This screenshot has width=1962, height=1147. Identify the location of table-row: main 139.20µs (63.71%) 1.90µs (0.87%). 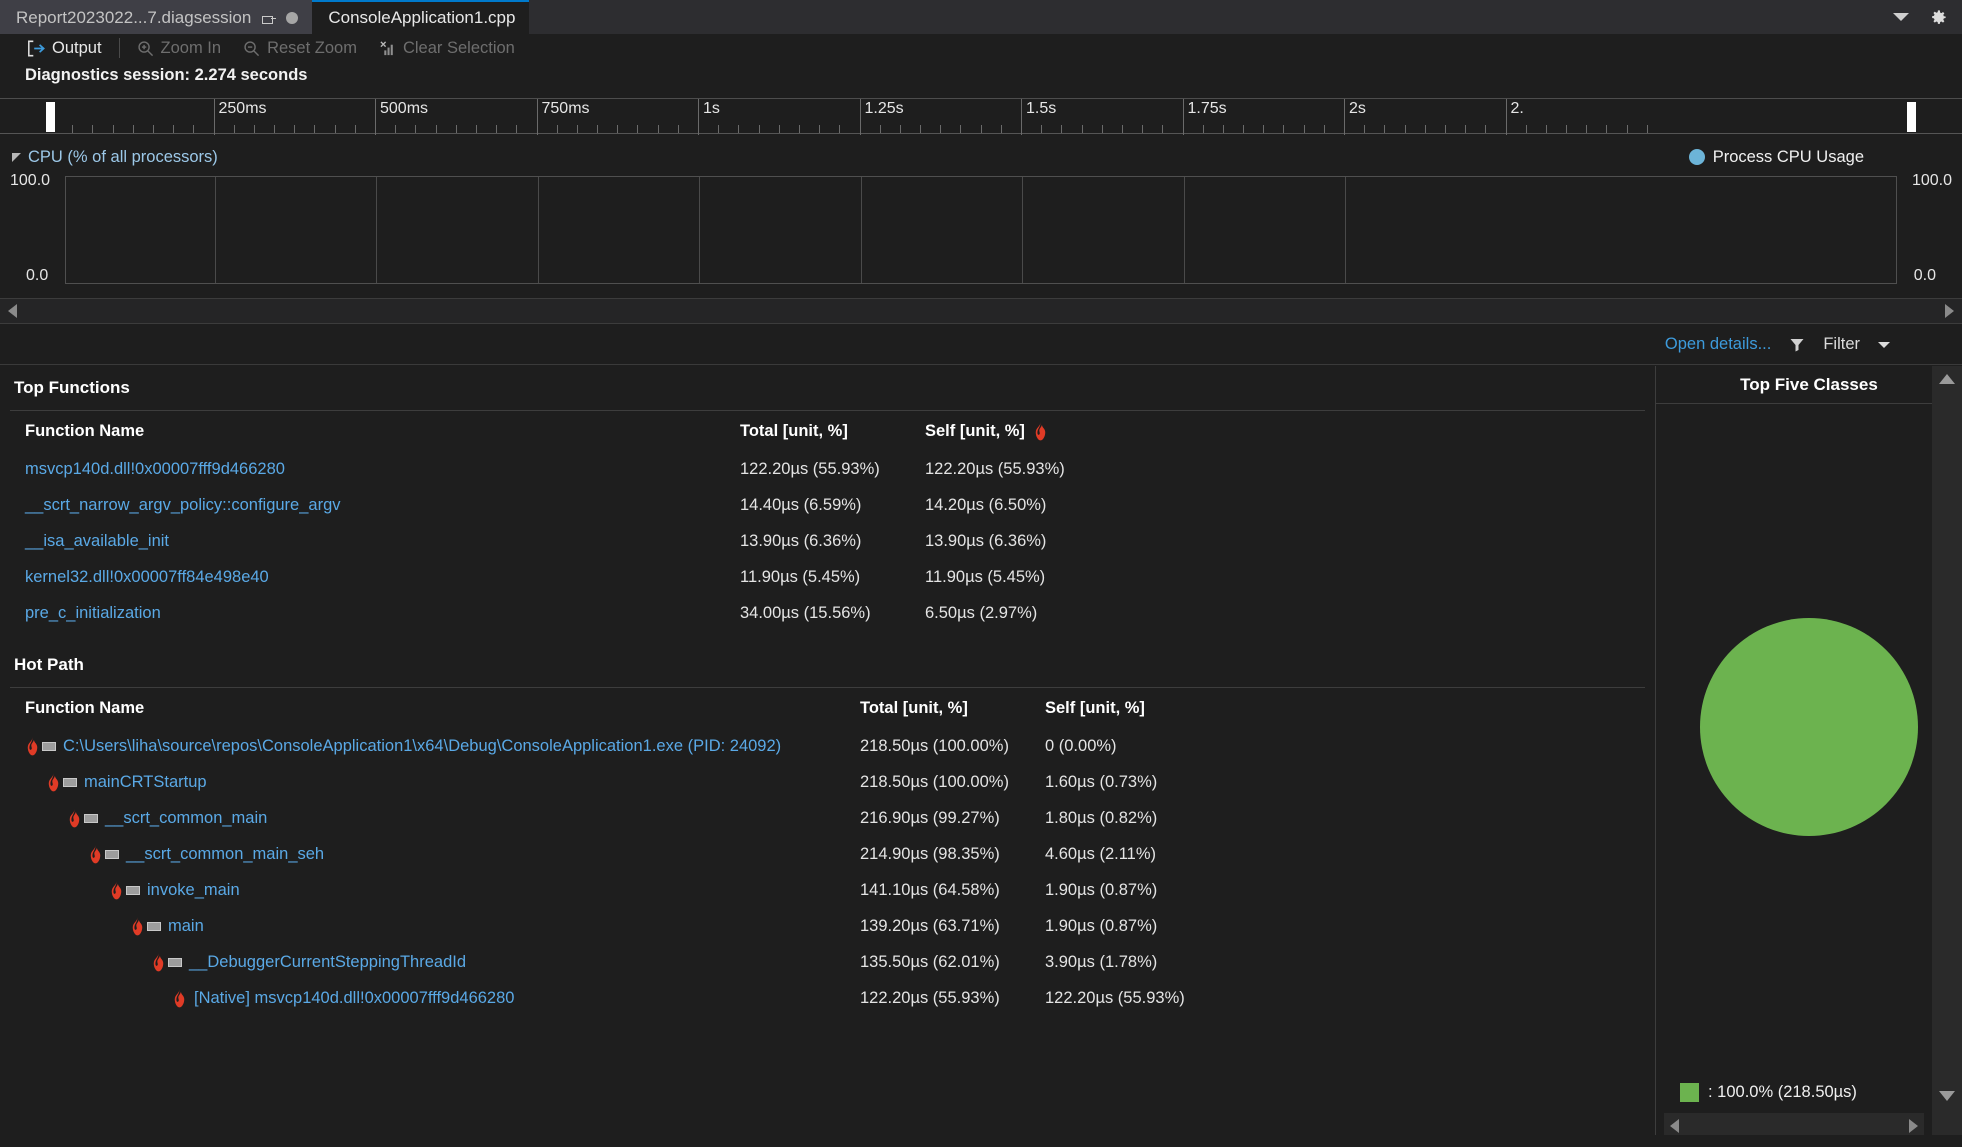
(827, 926).